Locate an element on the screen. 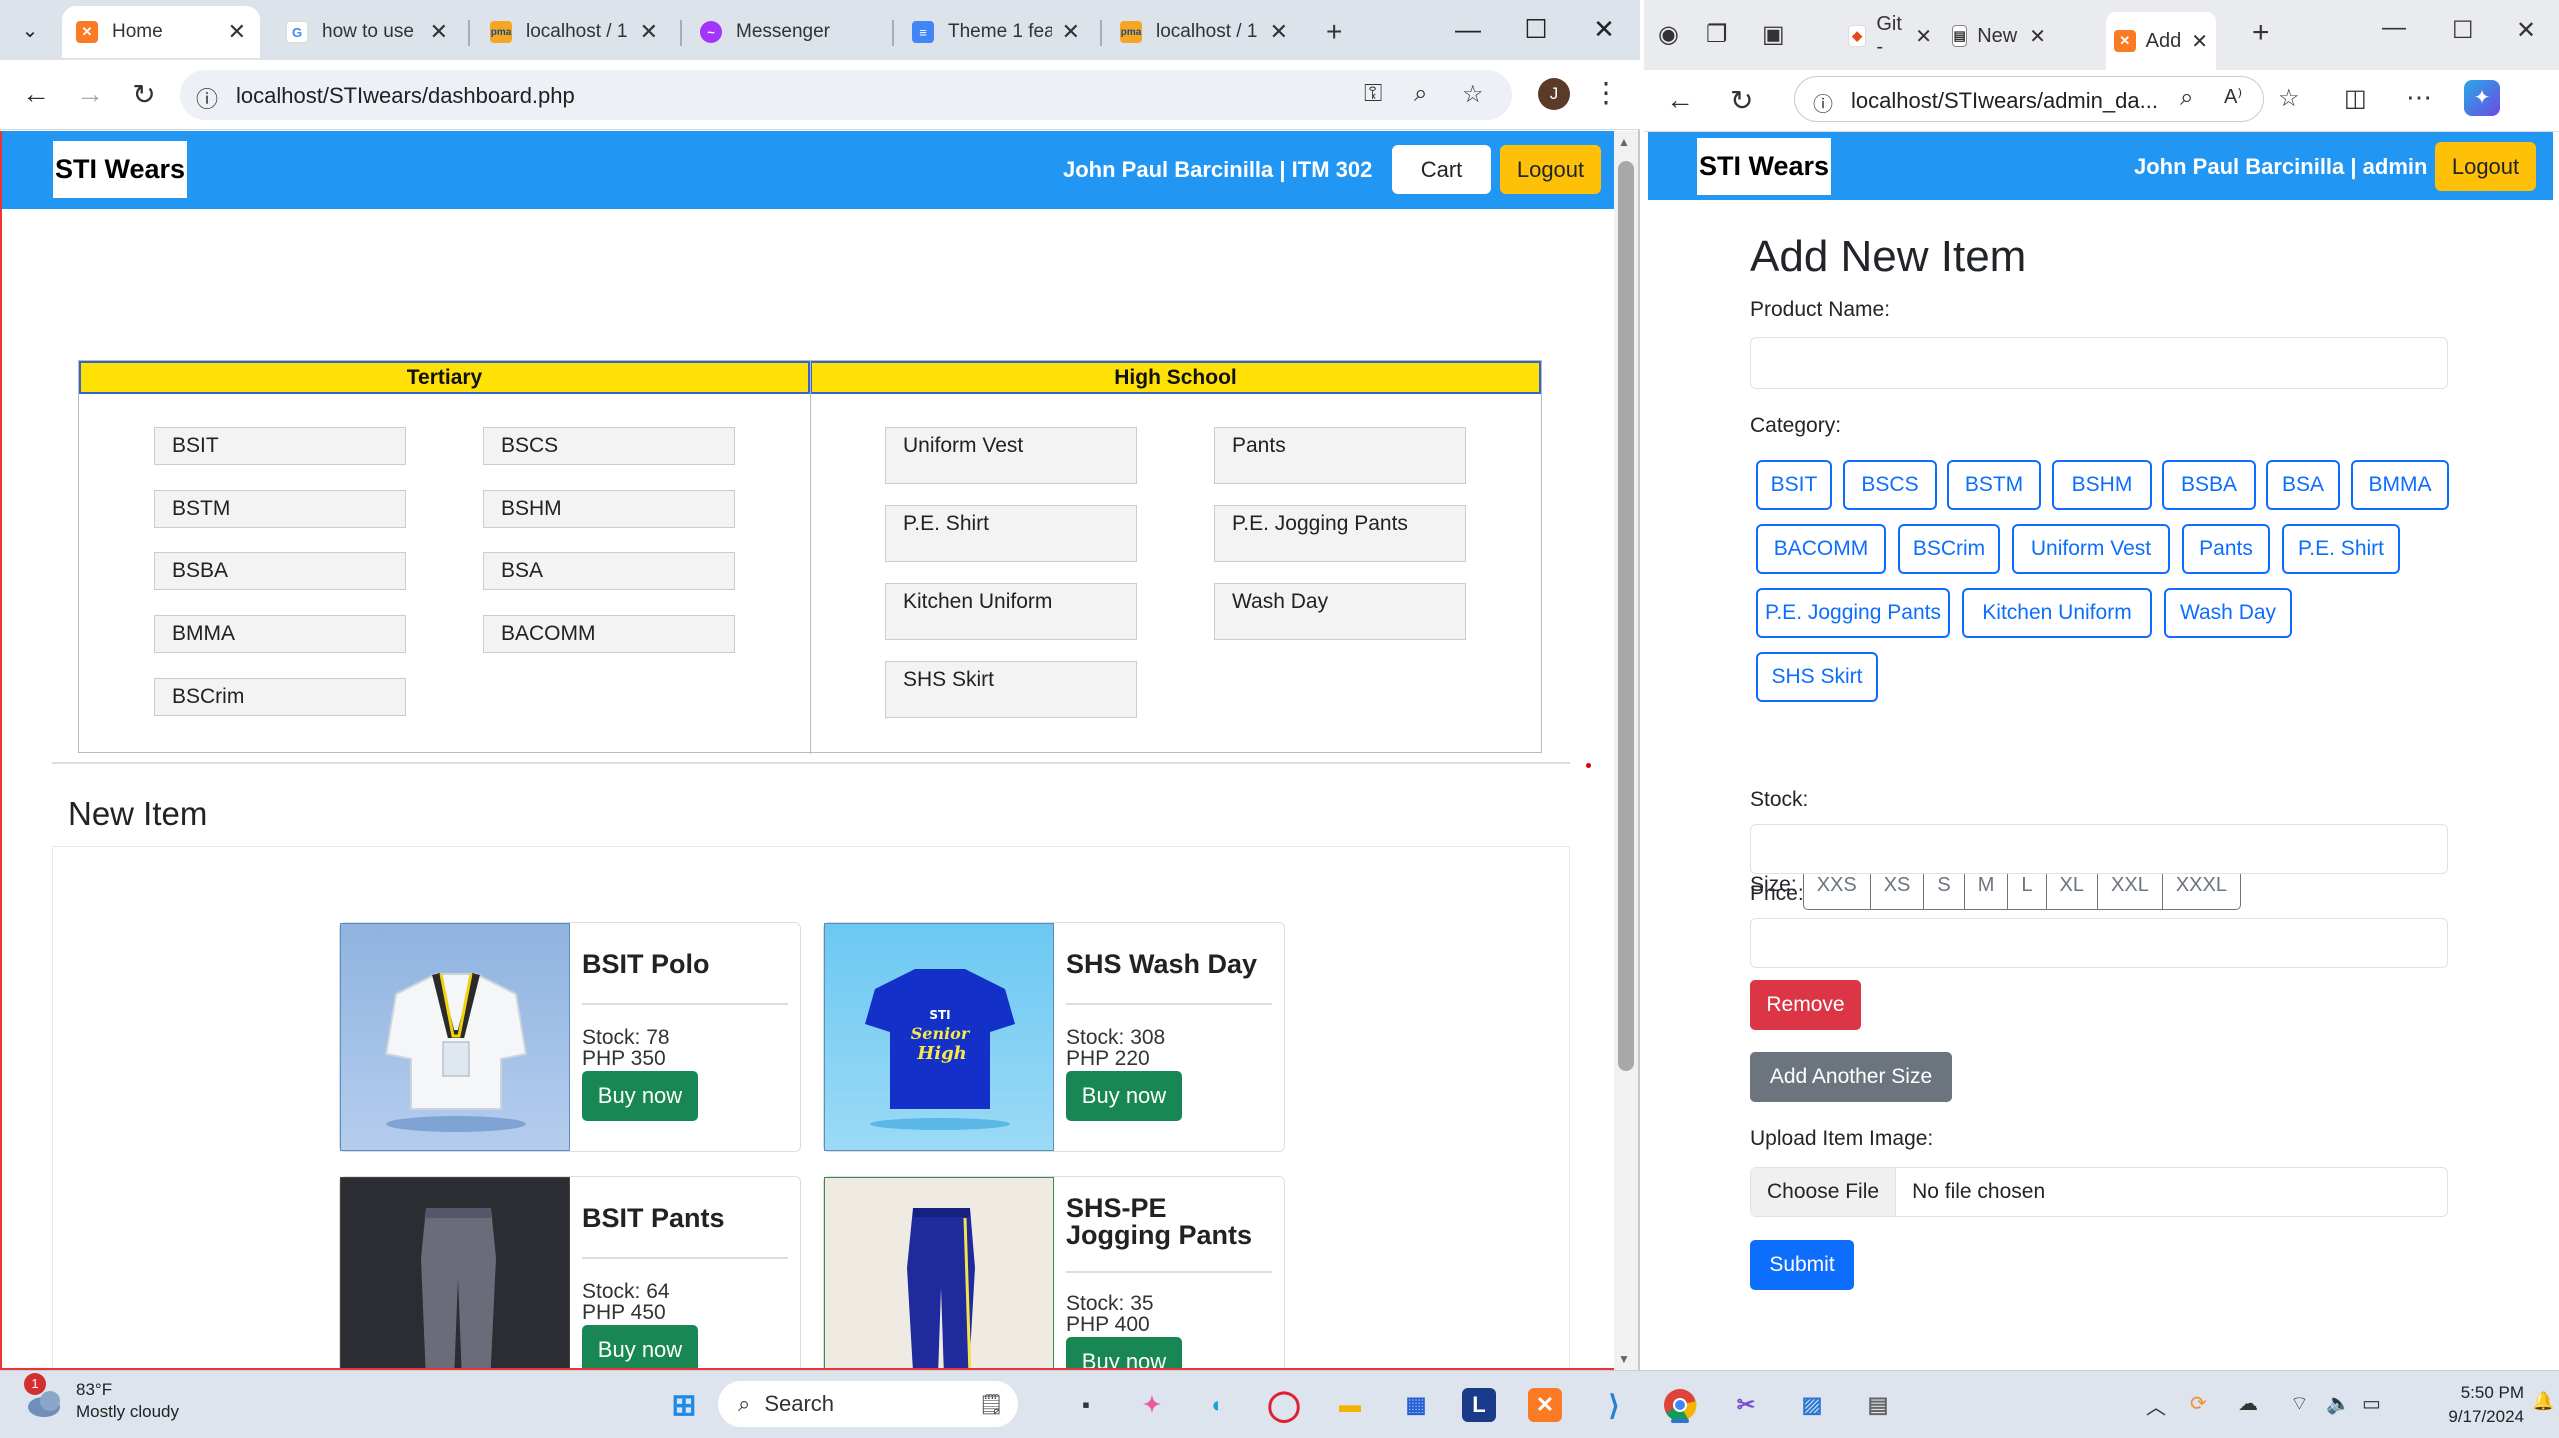 The height and width of the screenshot is (1438, 2559). page-scrollbar: ▲ ▼ is located at coordinates (1626, 750).